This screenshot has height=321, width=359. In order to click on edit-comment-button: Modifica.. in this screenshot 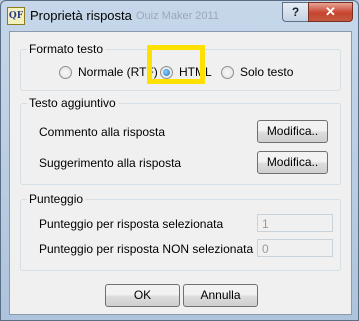, I will do `click(292, 131)`.